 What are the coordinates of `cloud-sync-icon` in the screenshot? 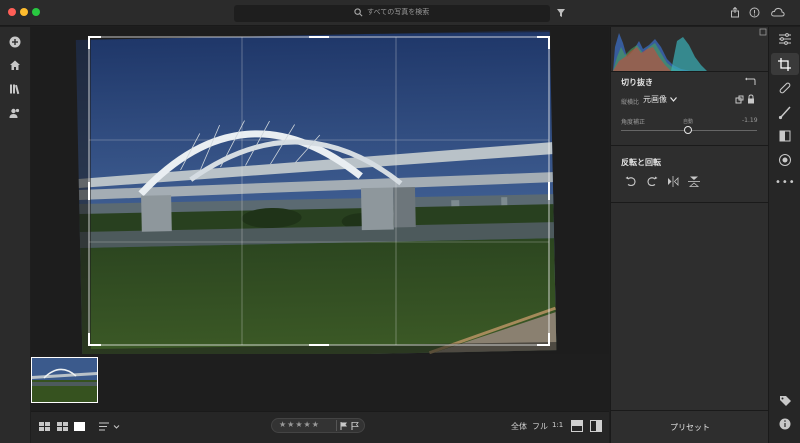 It's located at (778, 12).